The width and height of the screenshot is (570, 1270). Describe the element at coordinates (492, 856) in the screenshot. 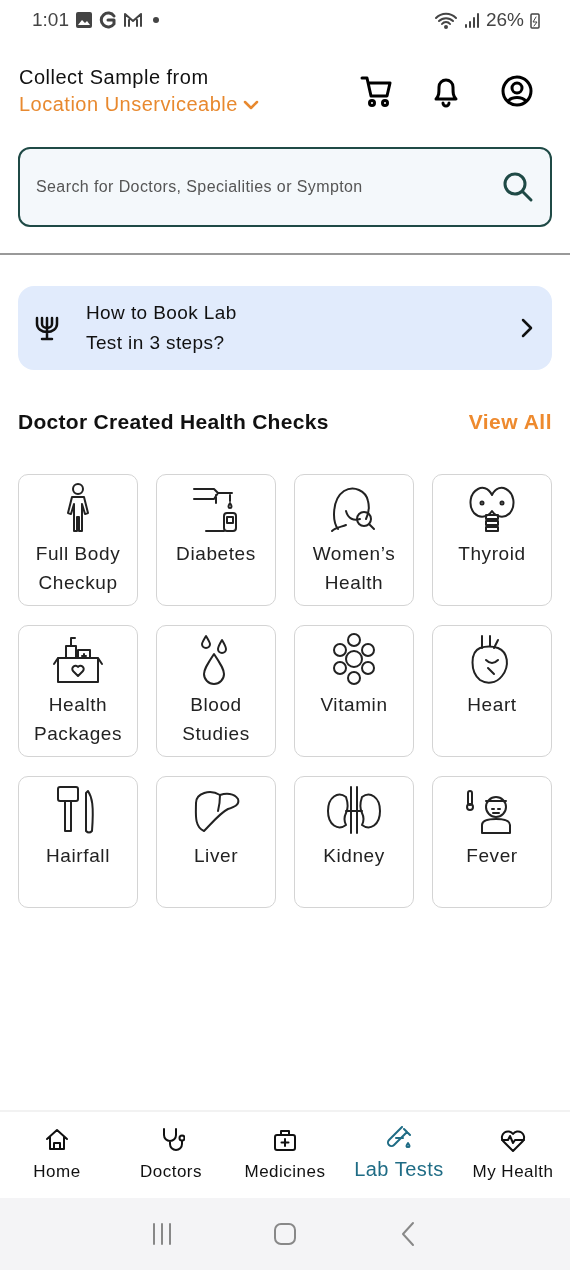

I see `health-check-label: Fever` at that location.